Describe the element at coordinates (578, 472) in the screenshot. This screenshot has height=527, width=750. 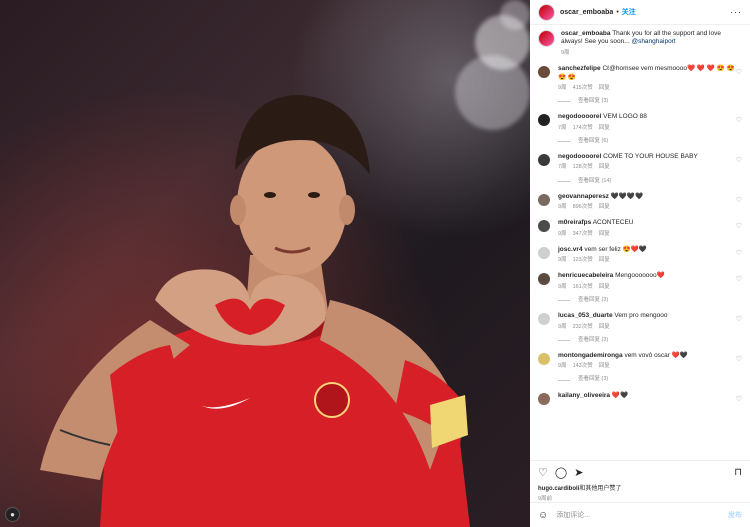
I see `share-icon: ➤` at that location.